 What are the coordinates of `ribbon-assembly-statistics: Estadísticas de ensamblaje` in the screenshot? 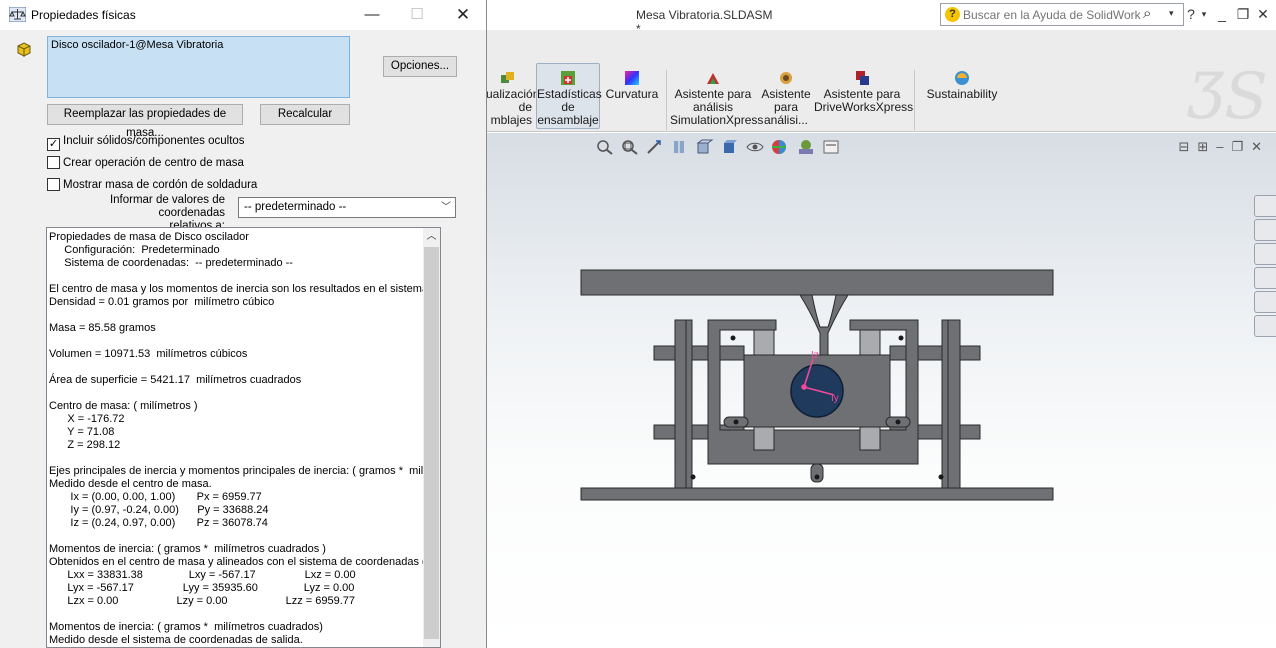 It's located at (569, 96).